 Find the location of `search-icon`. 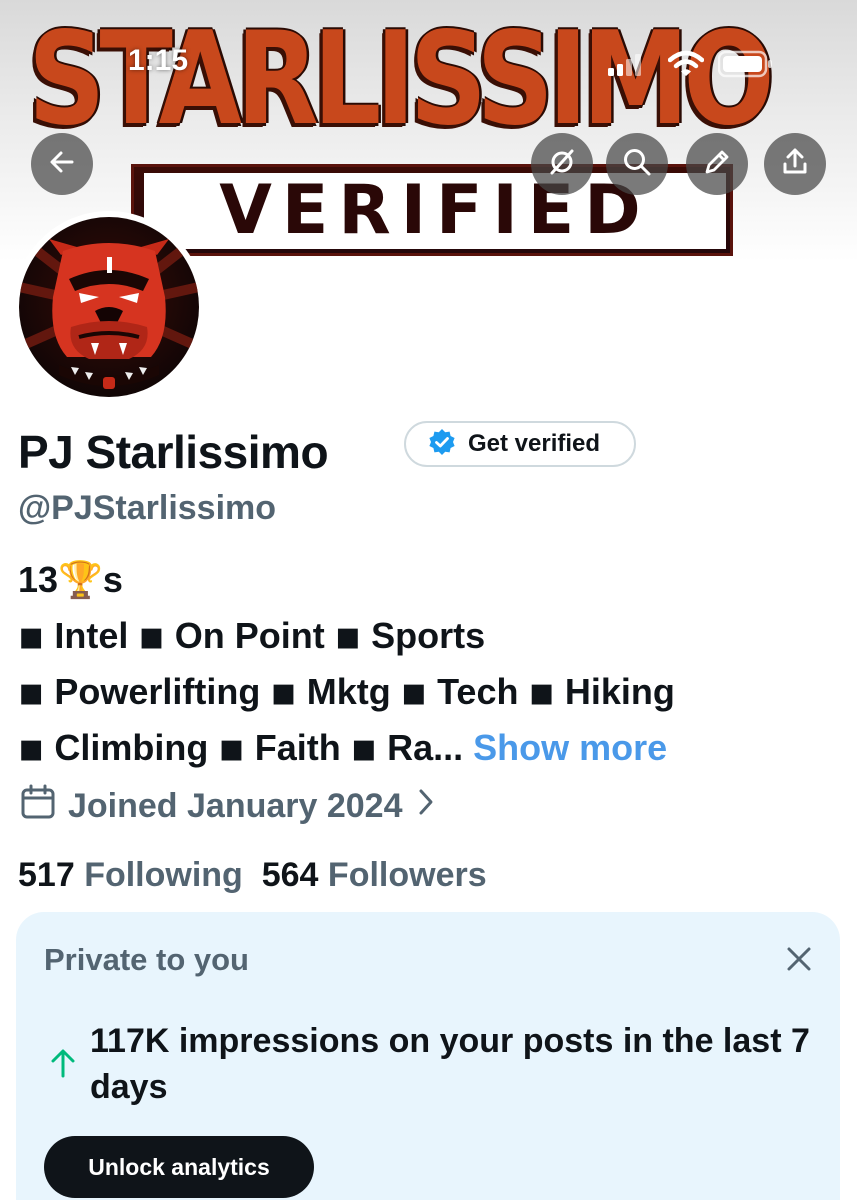

search-icon is located at coordinates (637, 164).